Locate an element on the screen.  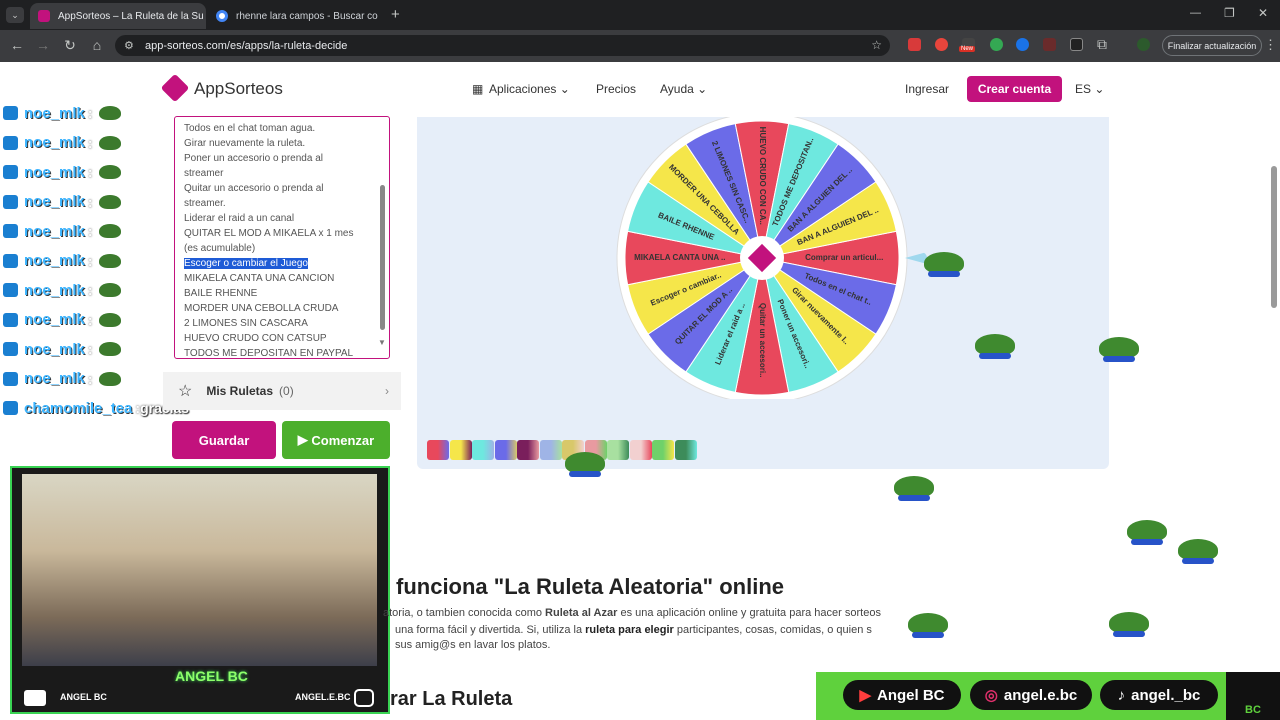
social-instagram: ◎ angel.e.bc is located at coordinates (1031, 695).